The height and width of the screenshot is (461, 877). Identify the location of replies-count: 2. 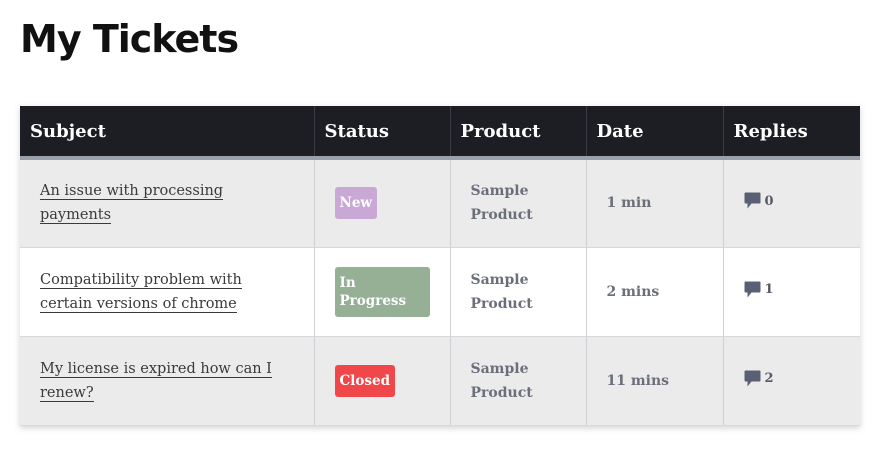
(759, 379).